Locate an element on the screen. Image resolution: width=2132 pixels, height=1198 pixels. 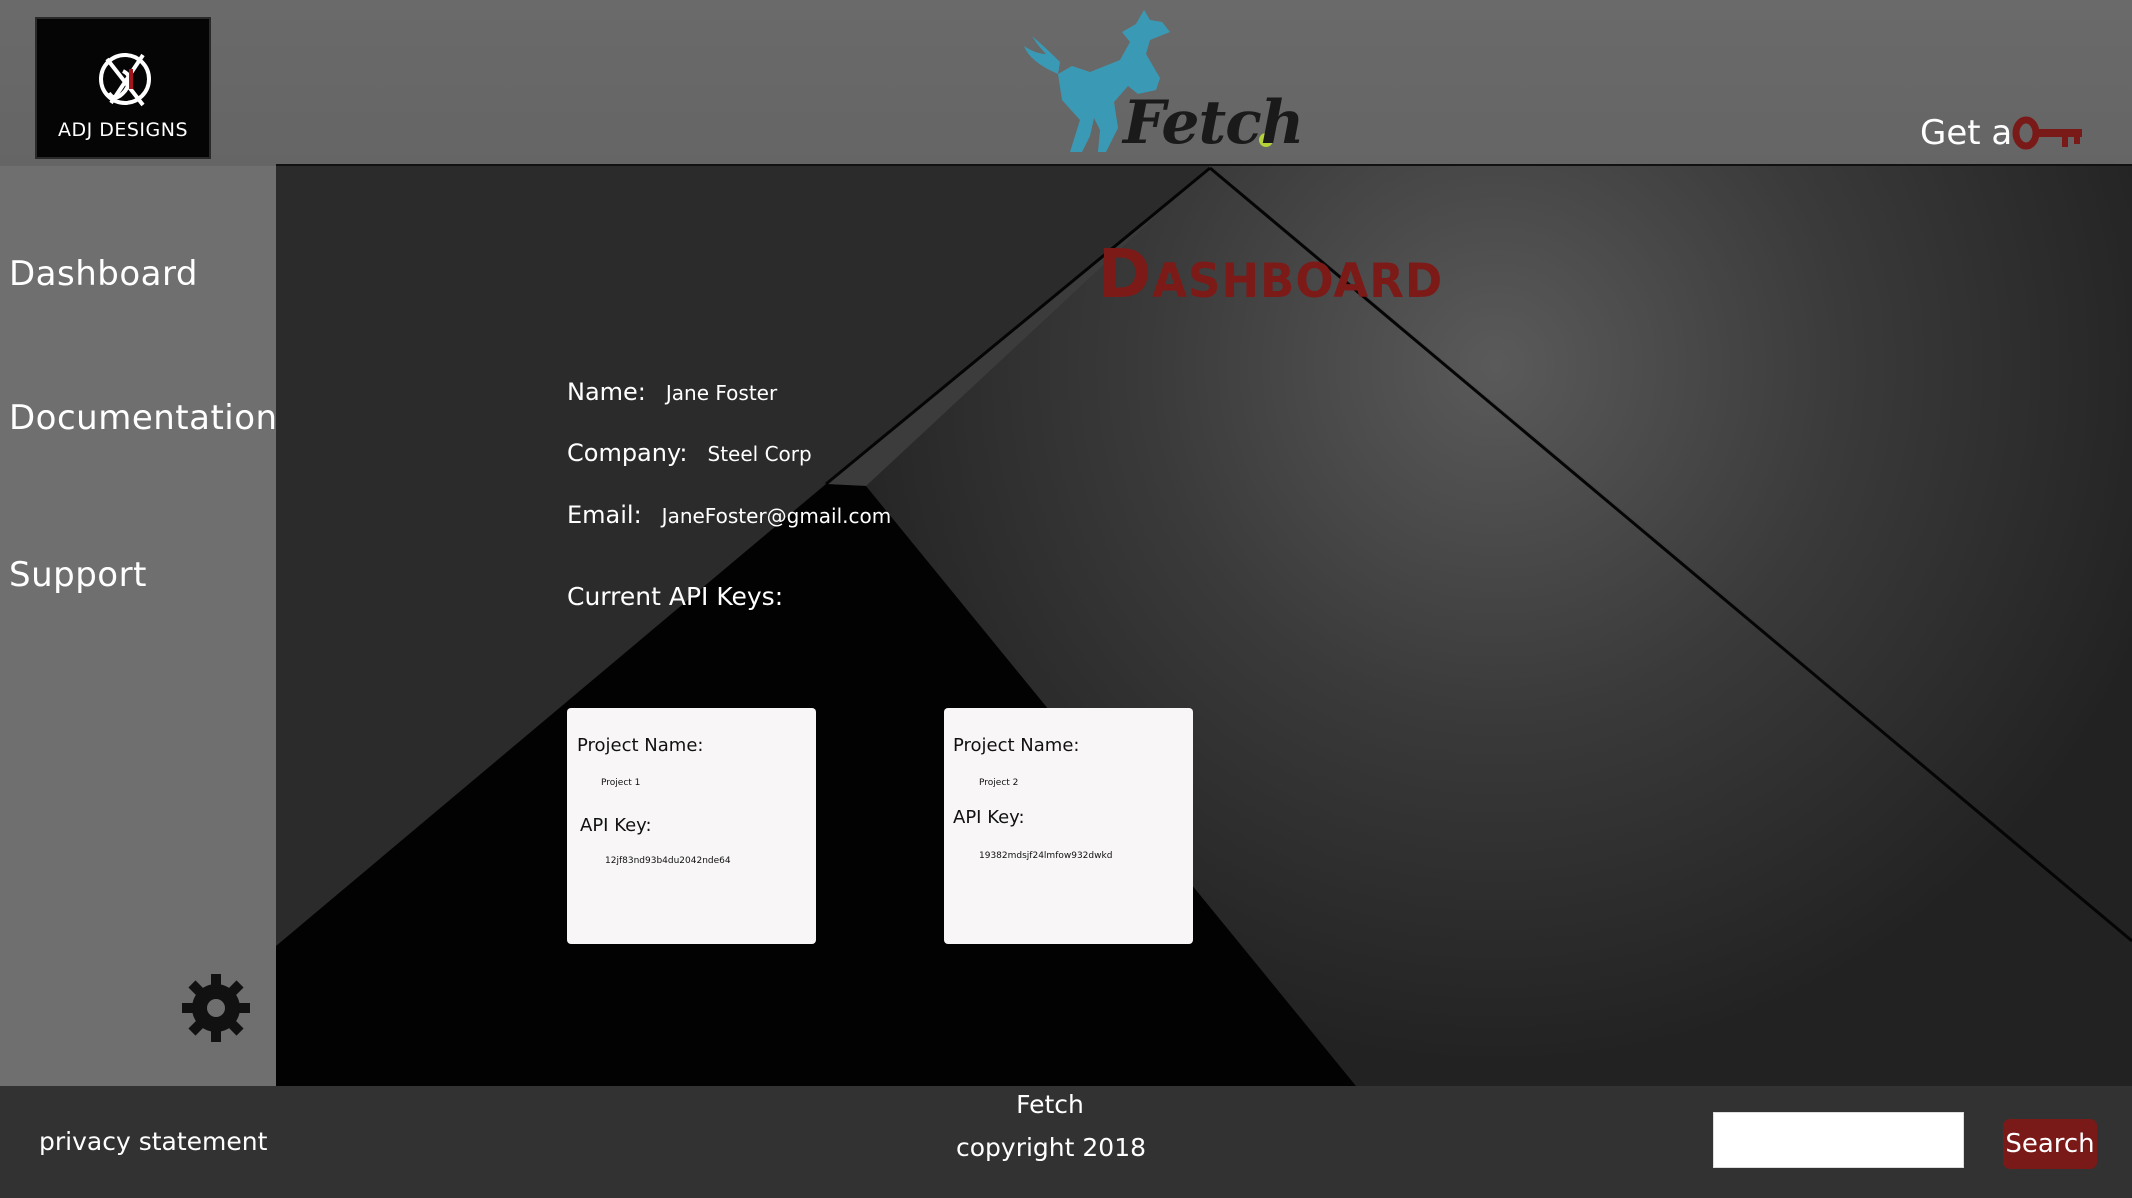
api-keys-heading: Current API Keys: is located at coordinates (675, 596).